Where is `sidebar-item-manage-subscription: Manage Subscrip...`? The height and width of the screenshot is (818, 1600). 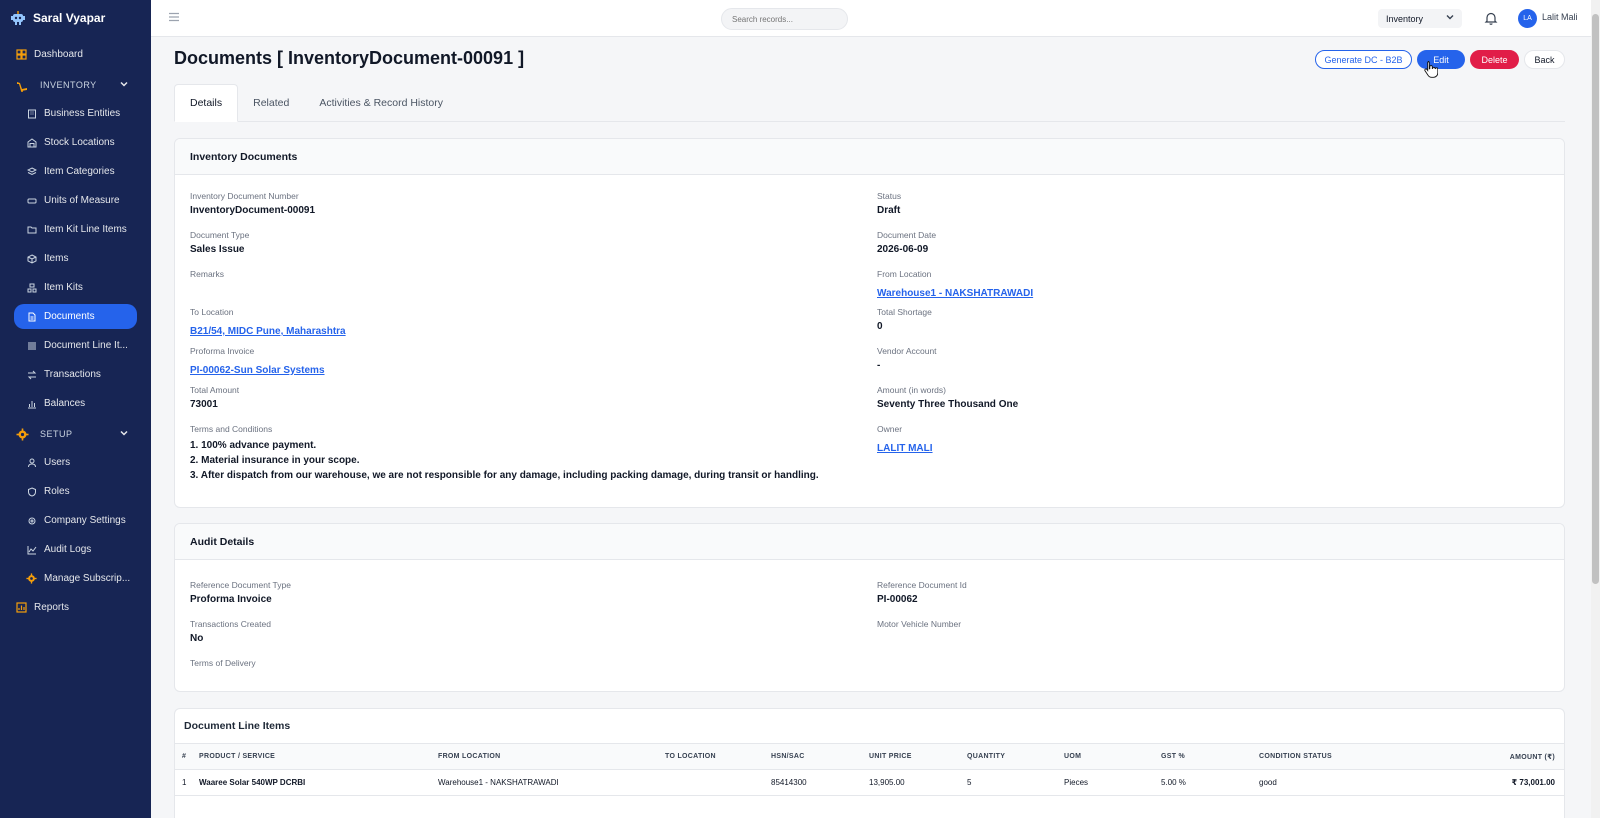 sidebar-item-manage-subscription: Manage Subscrip... is located at coordinates (75, 578).